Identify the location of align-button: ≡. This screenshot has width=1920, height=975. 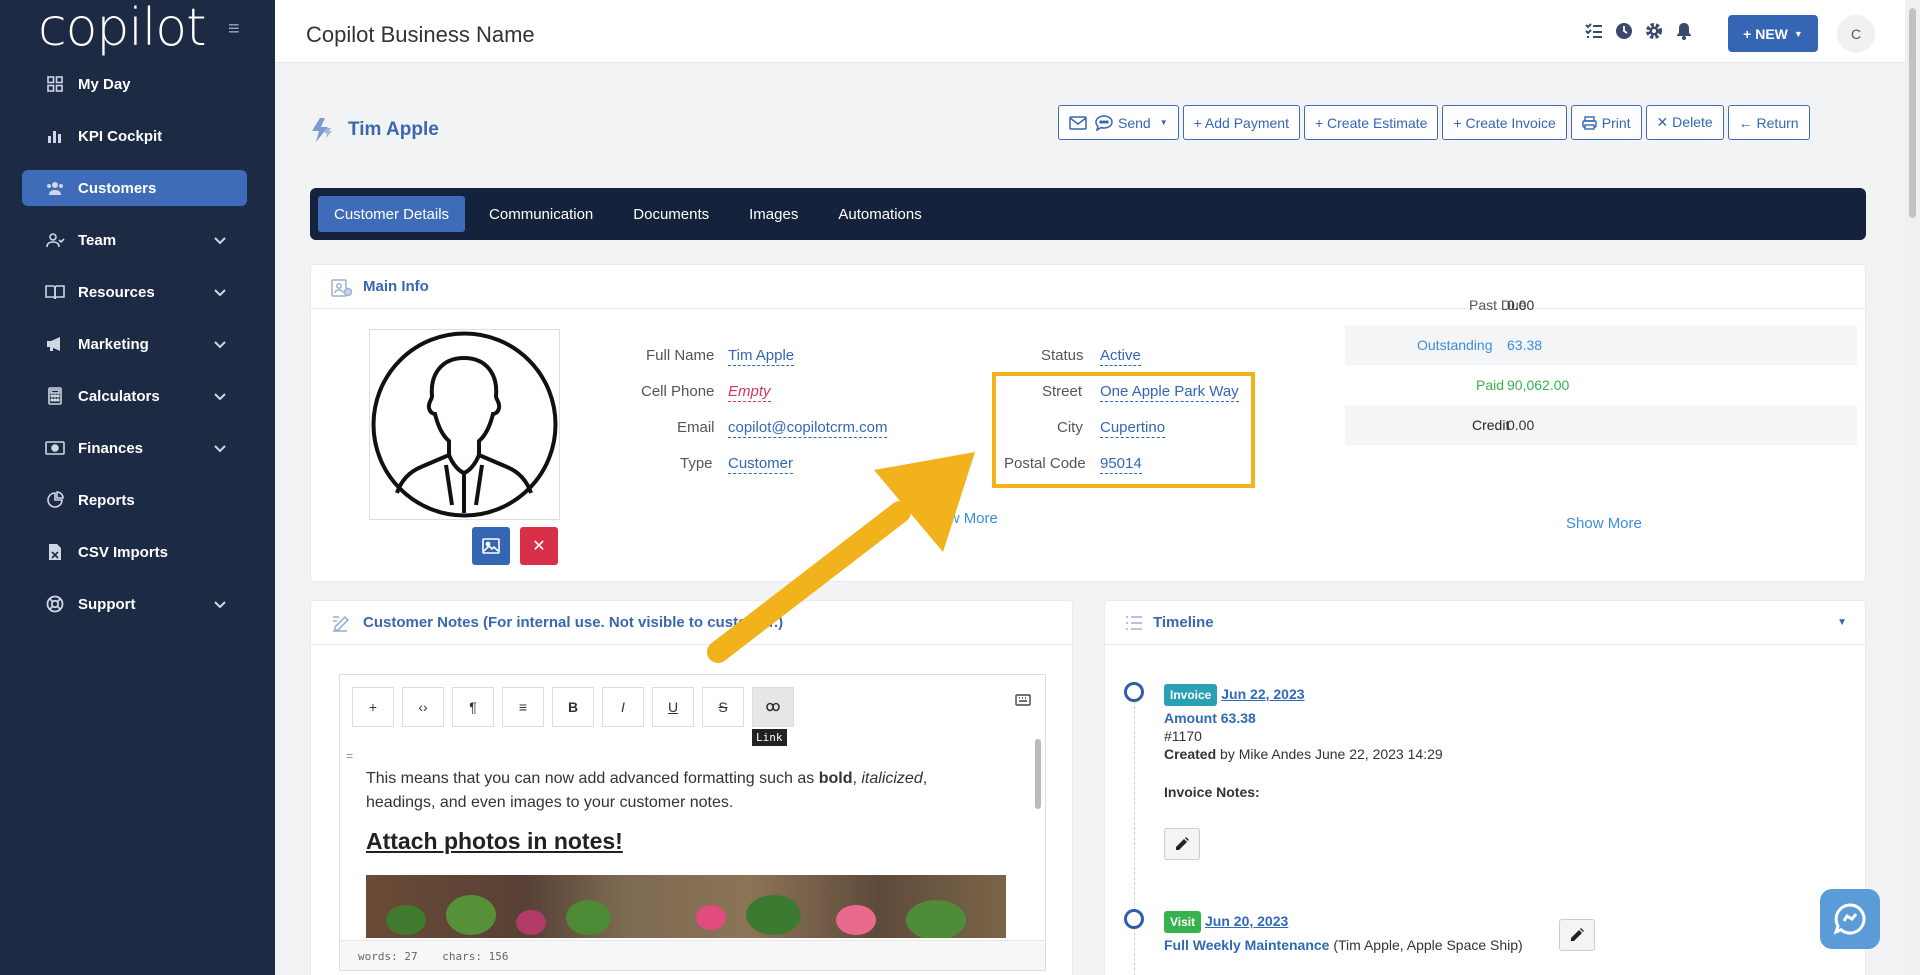
(523, 707).